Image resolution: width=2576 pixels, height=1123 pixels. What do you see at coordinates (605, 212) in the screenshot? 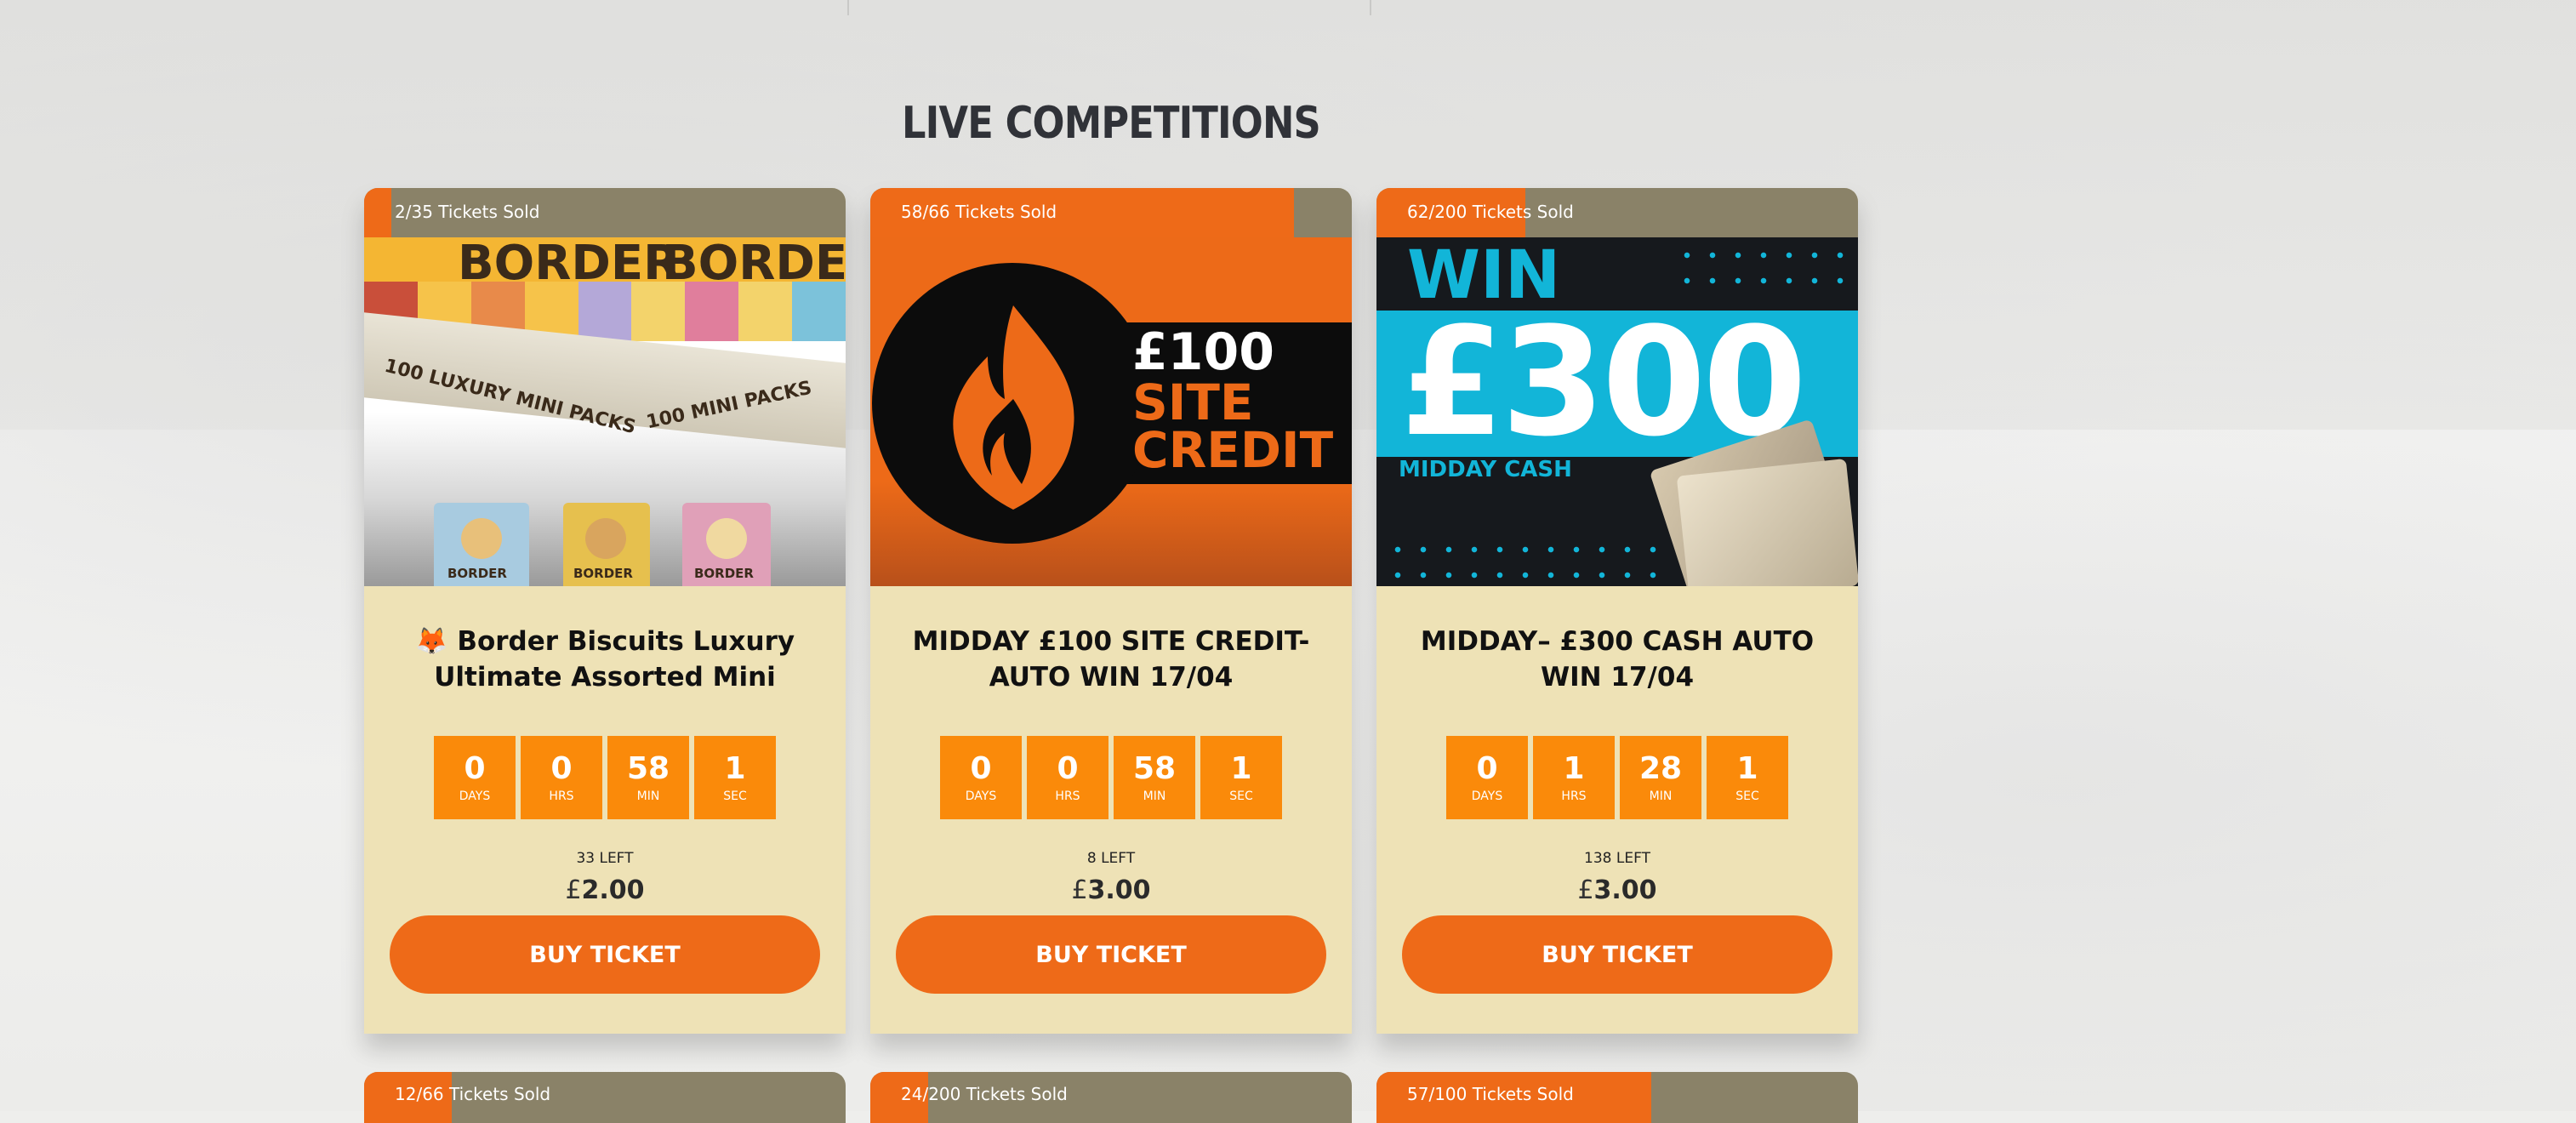
I see `tickets-progress-bar: 2/35 Tickets Sold` at bounding box center [605, 212].